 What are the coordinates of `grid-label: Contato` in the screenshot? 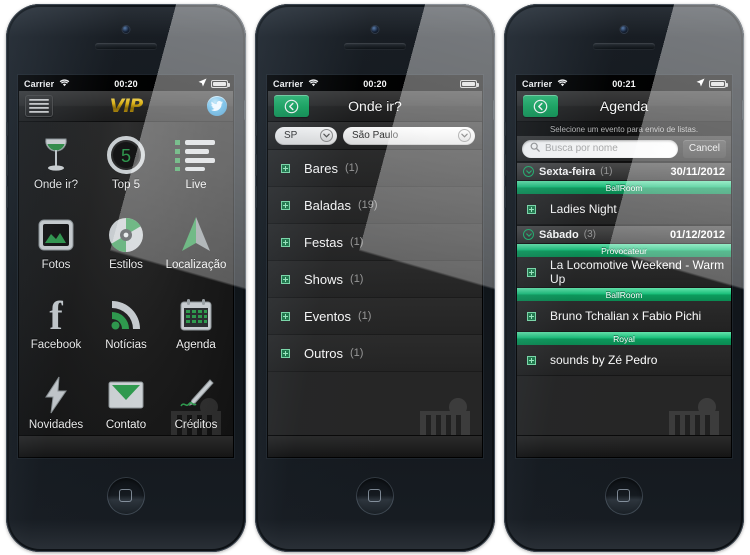 It's located at (126, 425).